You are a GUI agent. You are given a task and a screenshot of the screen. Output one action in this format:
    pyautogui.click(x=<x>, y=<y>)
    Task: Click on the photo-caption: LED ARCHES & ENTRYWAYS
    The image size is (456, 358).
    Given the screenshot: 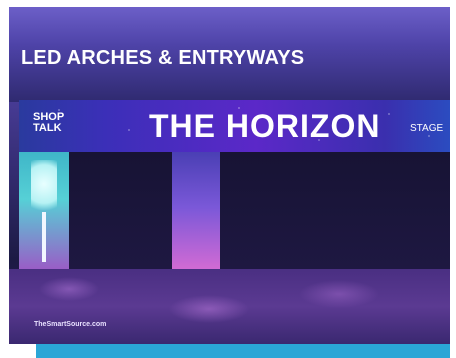 What is the action you would take?
    pyautogui.click(x=163, y=58)
    